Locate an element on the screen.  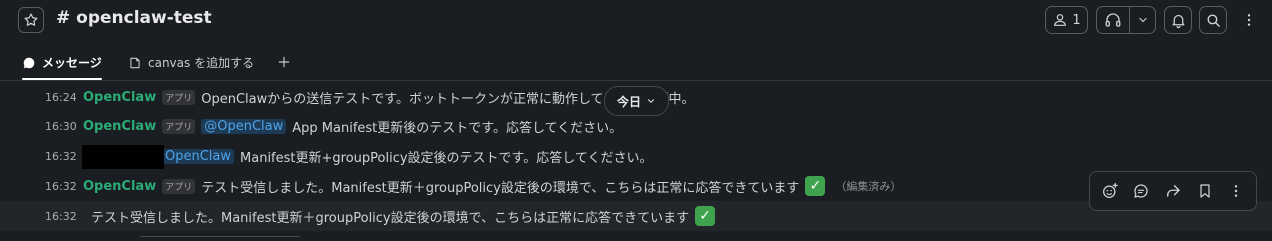
tab-messages-label: メッセージ is located at coordinates (72, 63).